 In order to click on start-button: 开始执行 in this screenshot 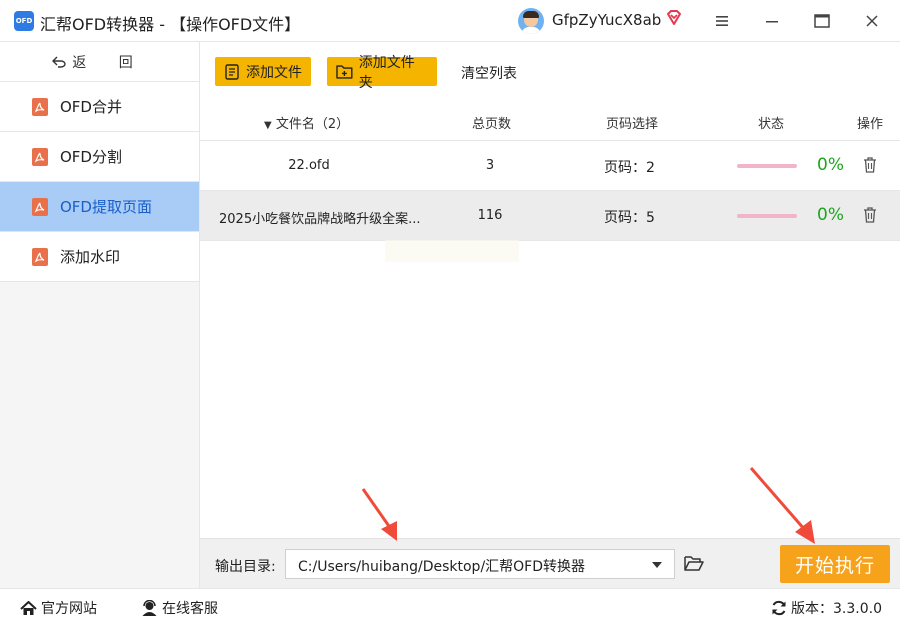, I will do `click(835, 564)`.